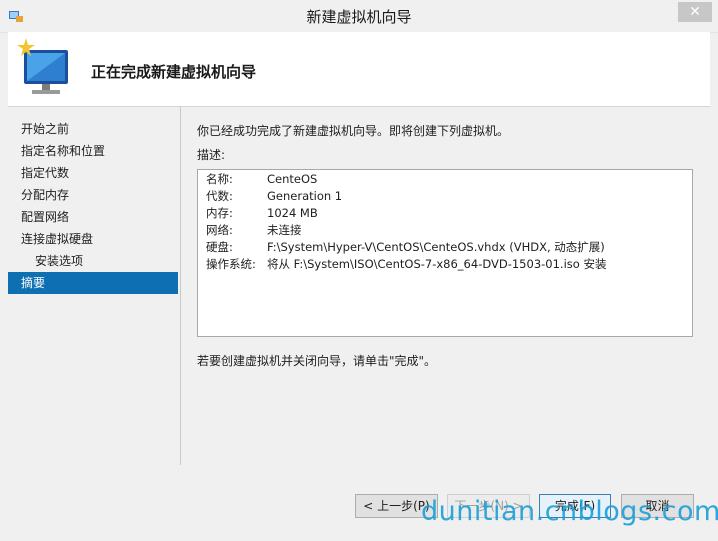 This screenshot has width=718, height=541. Describe the element at coordinates (353, 131) in the screenshot. I see `intro-text: 你已经成功完成了新建虚拟机向导。即将创建下列虚拟机。` at that location.